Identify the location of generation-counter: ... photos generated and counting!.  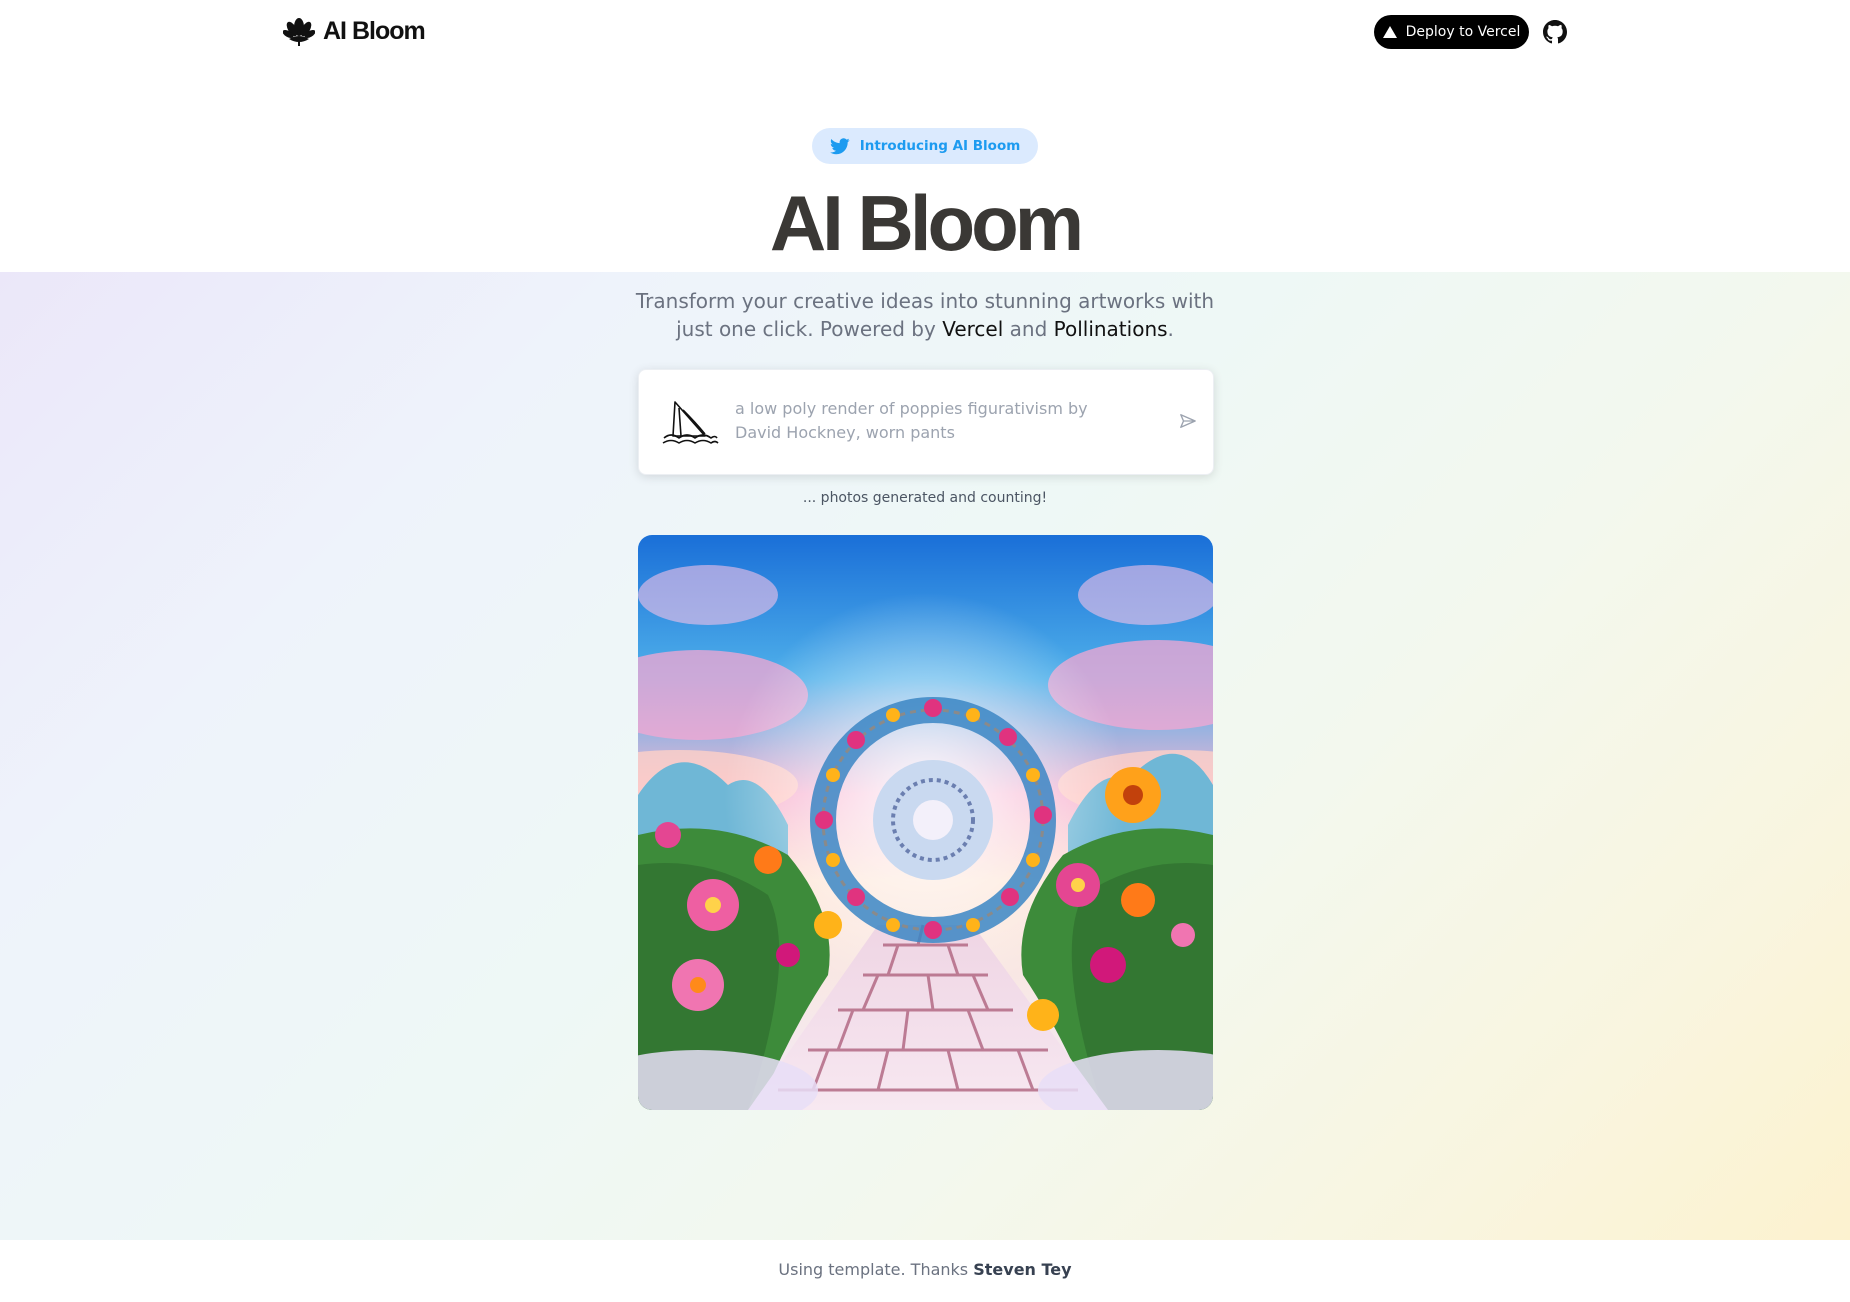
(925, 498).